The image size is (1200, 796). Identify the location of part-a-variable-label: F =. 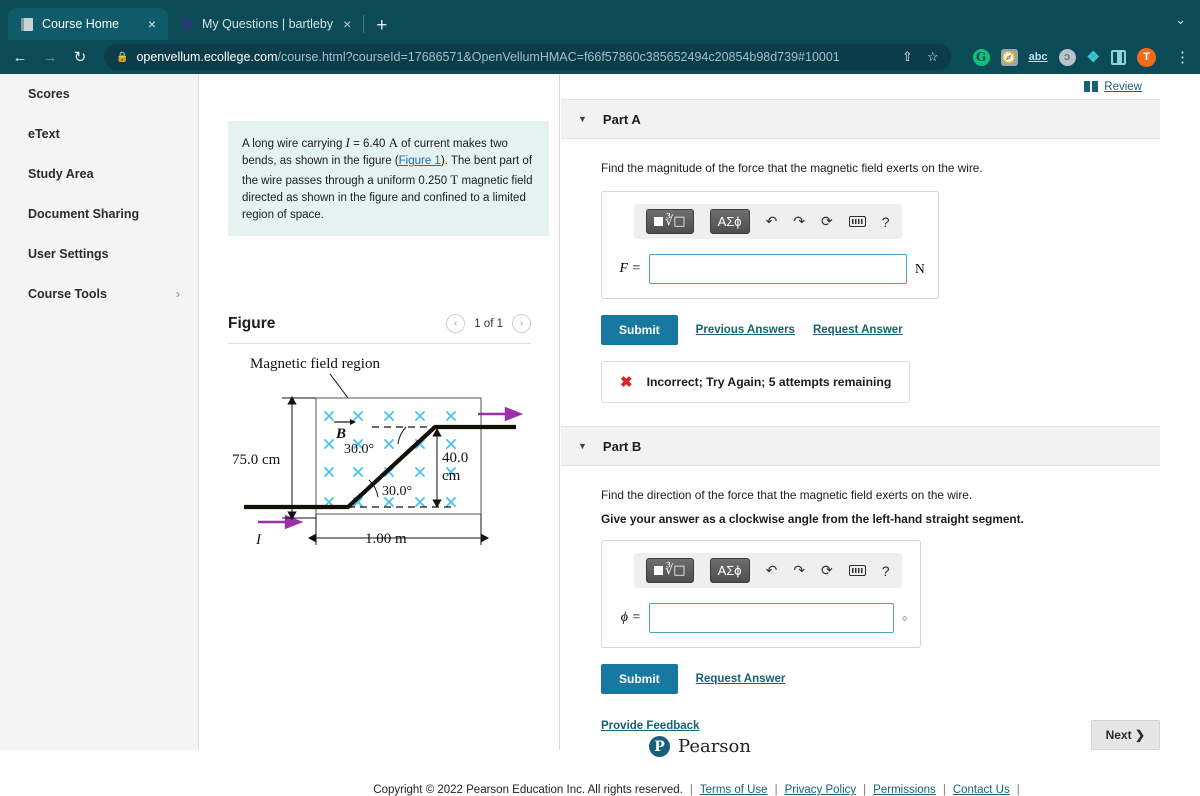
(630, 268).